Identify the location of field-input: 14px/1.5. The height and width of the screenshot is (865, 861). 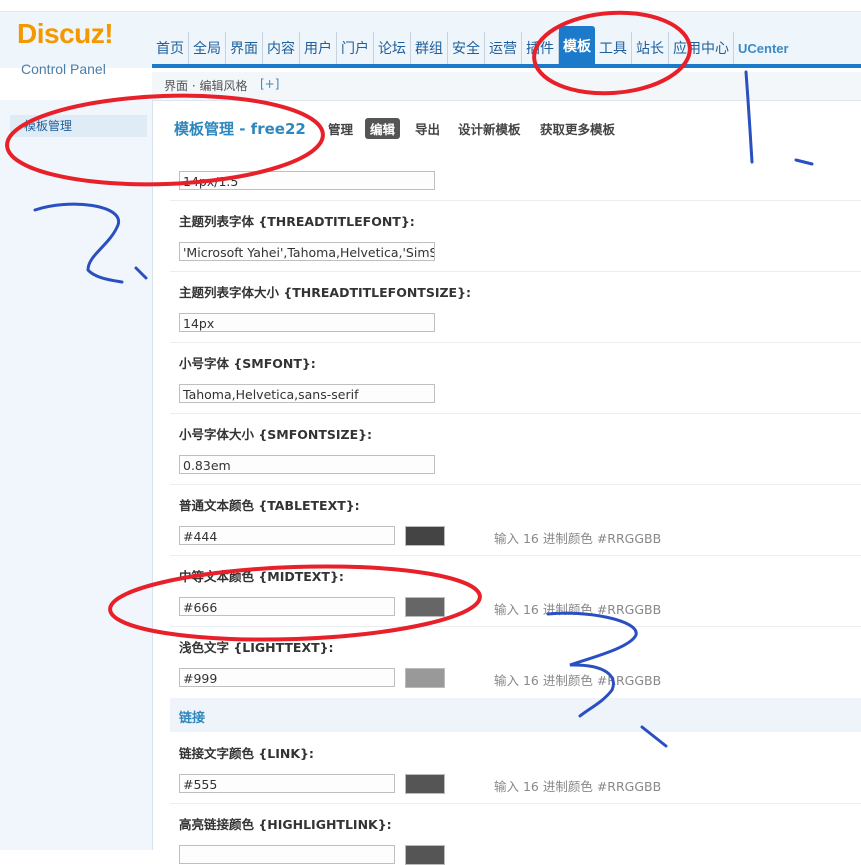
(307, 180).